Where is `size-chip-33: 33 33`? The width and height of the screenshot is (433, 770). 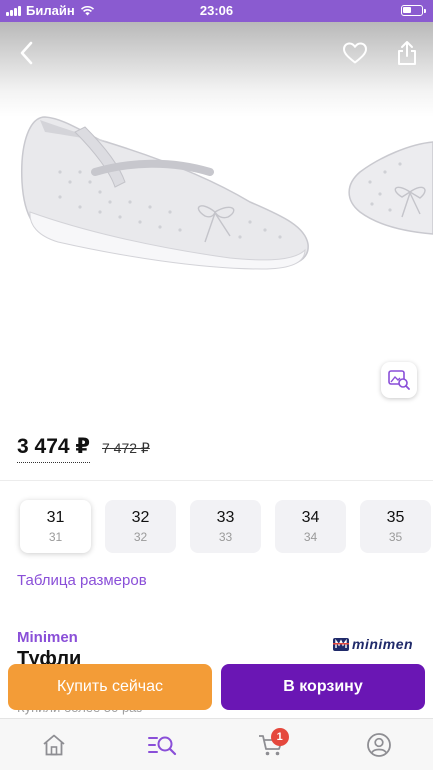 size-chip-33: 33 33 is located at coordinates (225, 526).